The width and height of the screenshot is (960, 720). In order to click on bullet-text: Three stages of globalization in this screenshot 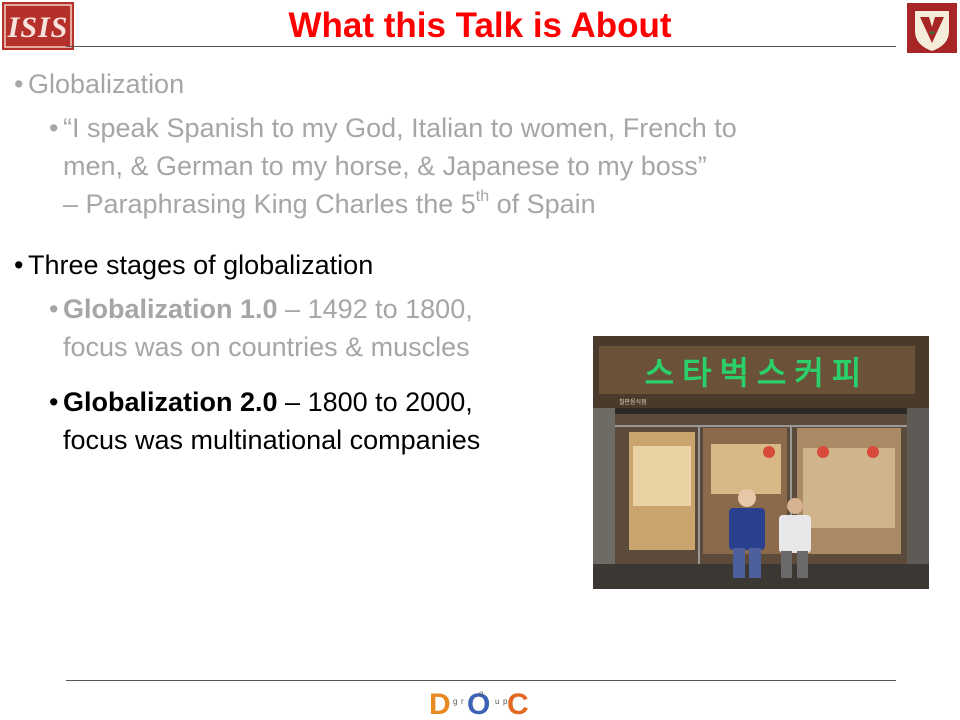, I will do `click(201, 265)`.